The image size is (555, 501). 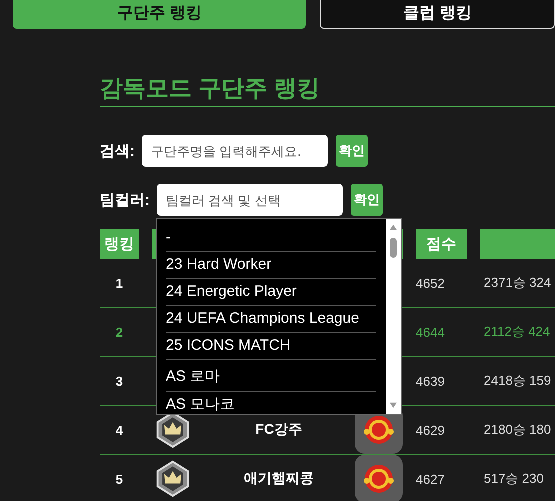 I want to click on dropdown-option: 23 Hard Worker, so click(x=271, y=265).